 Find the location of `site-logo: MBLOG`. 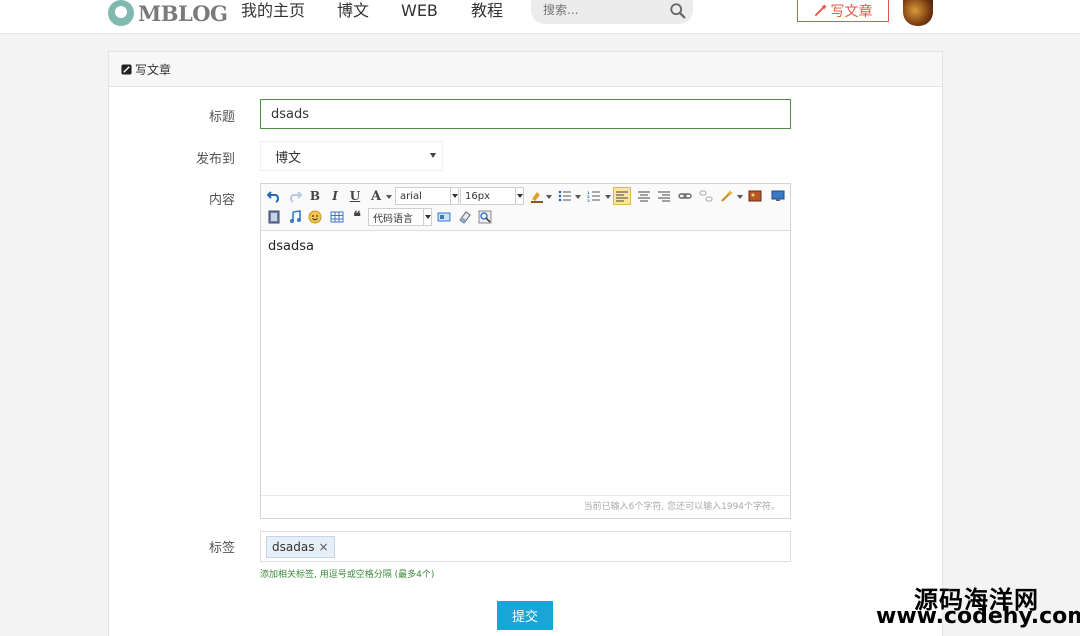

site-logo: MBLOG is located at coordinates (168, 13).